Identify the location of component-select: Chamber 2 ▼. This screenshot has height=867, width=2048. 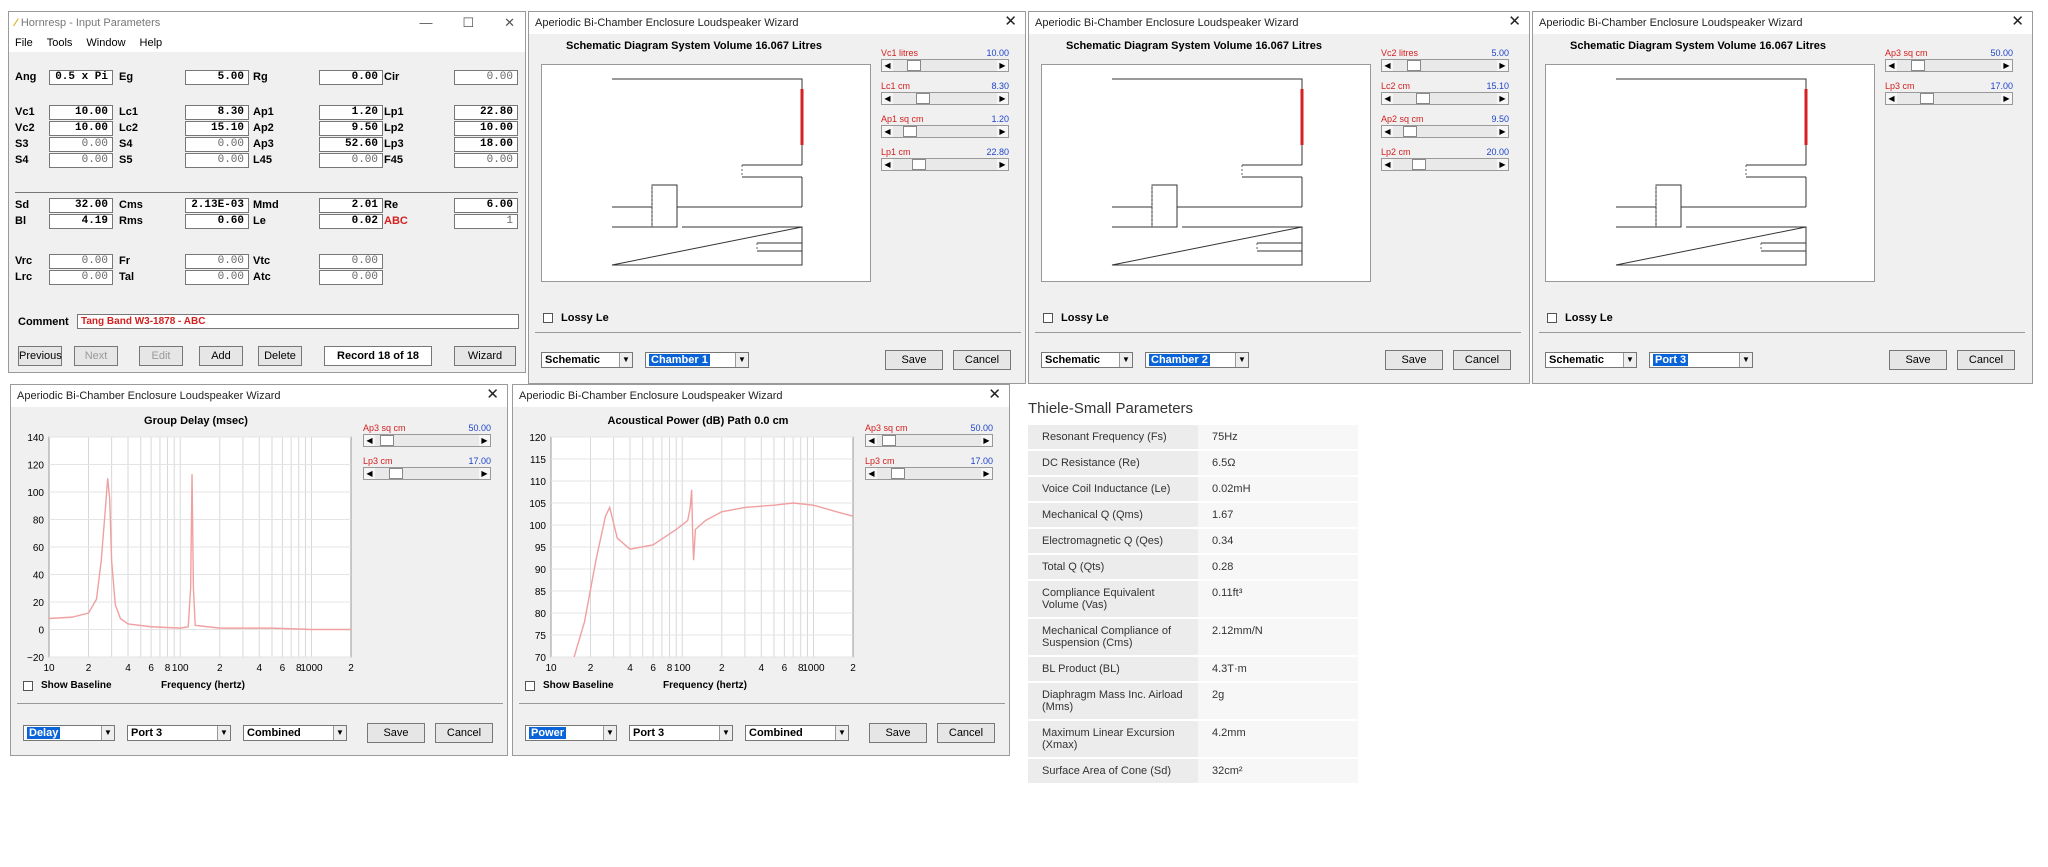
(1197, 360).